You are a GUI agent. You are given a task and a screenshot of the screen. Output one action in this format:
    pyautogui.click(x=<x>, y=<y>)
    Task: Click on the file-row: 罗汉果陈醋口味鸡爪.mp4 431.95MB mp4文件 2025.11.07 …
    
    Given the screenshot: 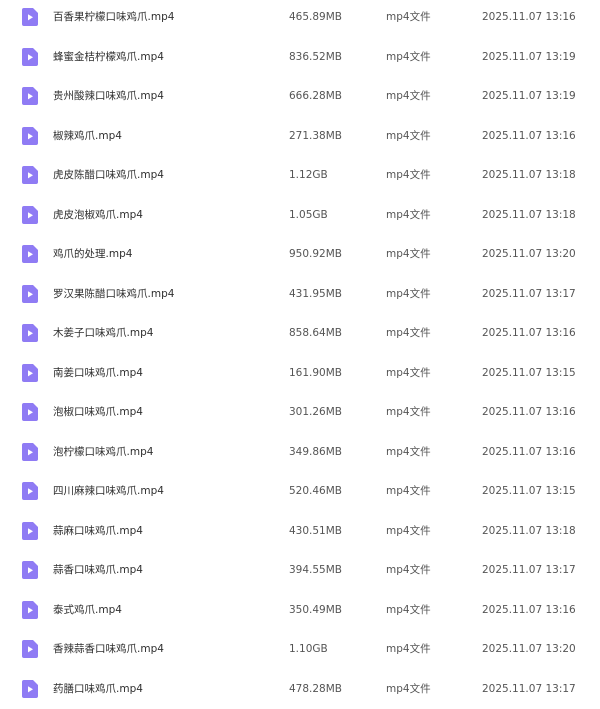 What is the action you would take?
    pyautogui.click(x=300, y=295)
    